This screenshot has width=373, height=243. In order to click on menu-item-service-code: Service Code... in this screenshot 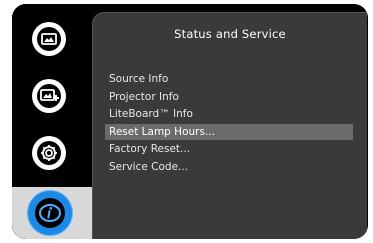, I will do `click(229, 167)`.